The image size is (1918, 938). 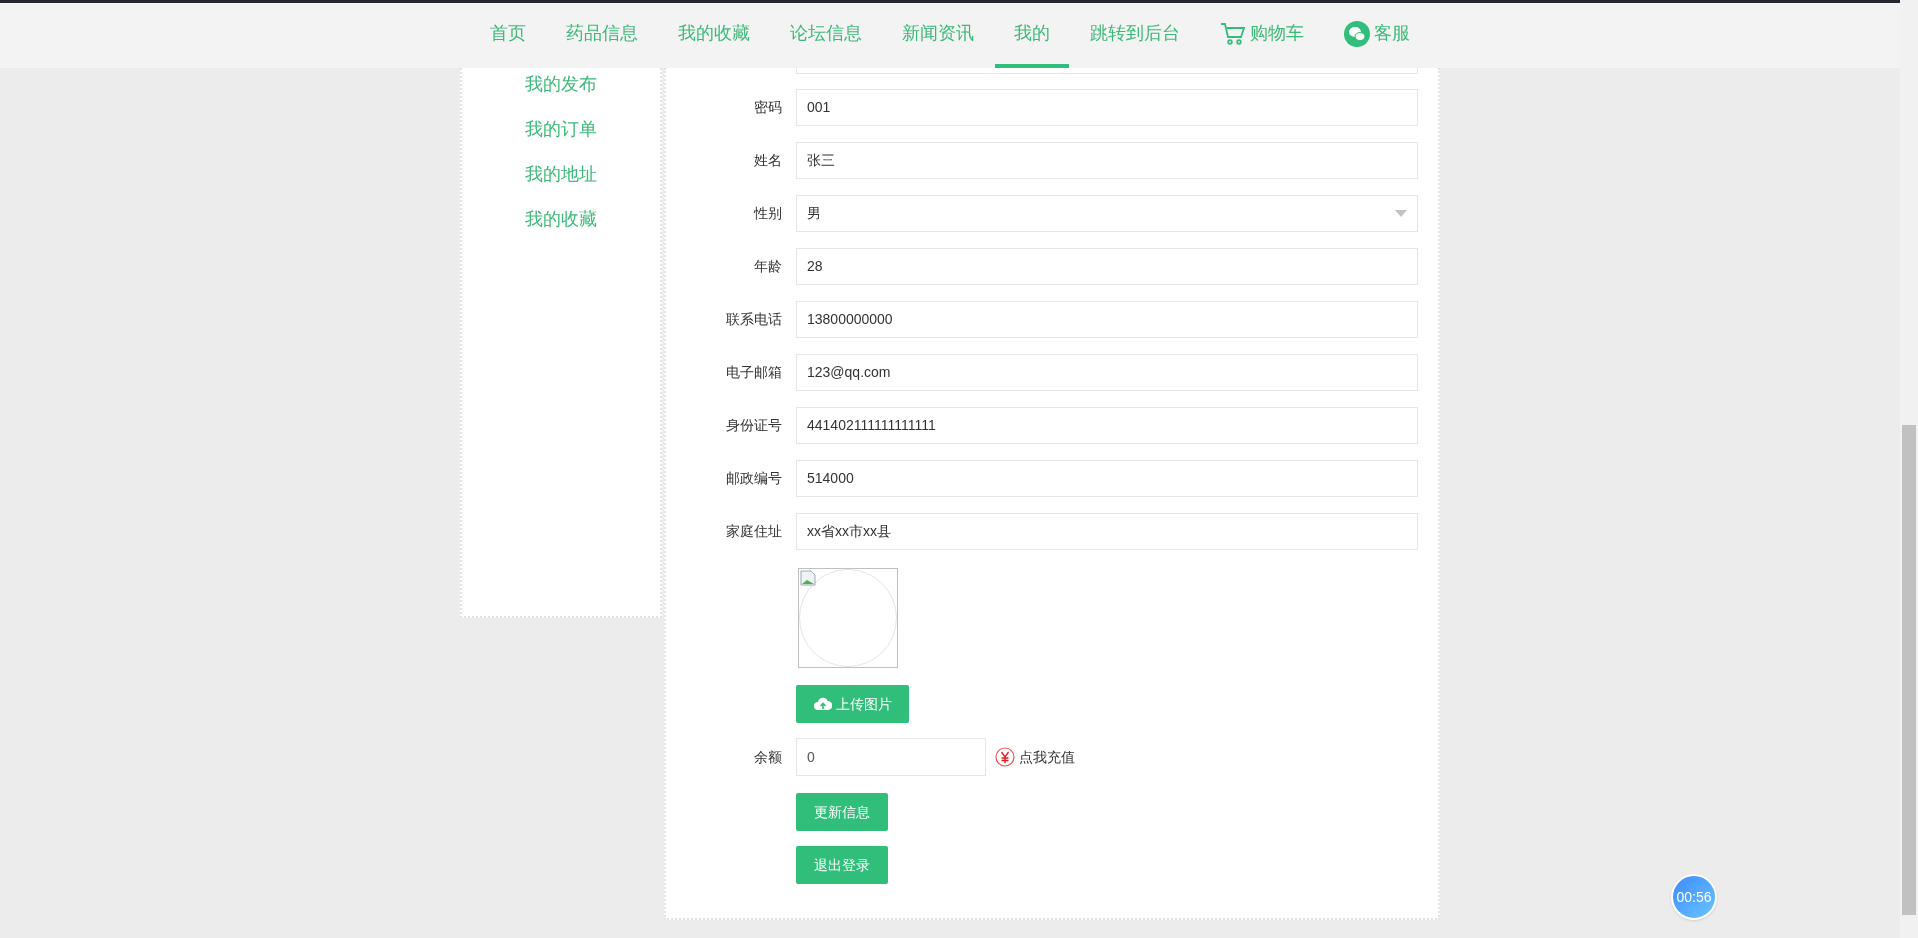 What do you see at coordinates (1377, 35) in the screenshot?
I see `nav-link: 客服` at bounding box center [1377, 35].